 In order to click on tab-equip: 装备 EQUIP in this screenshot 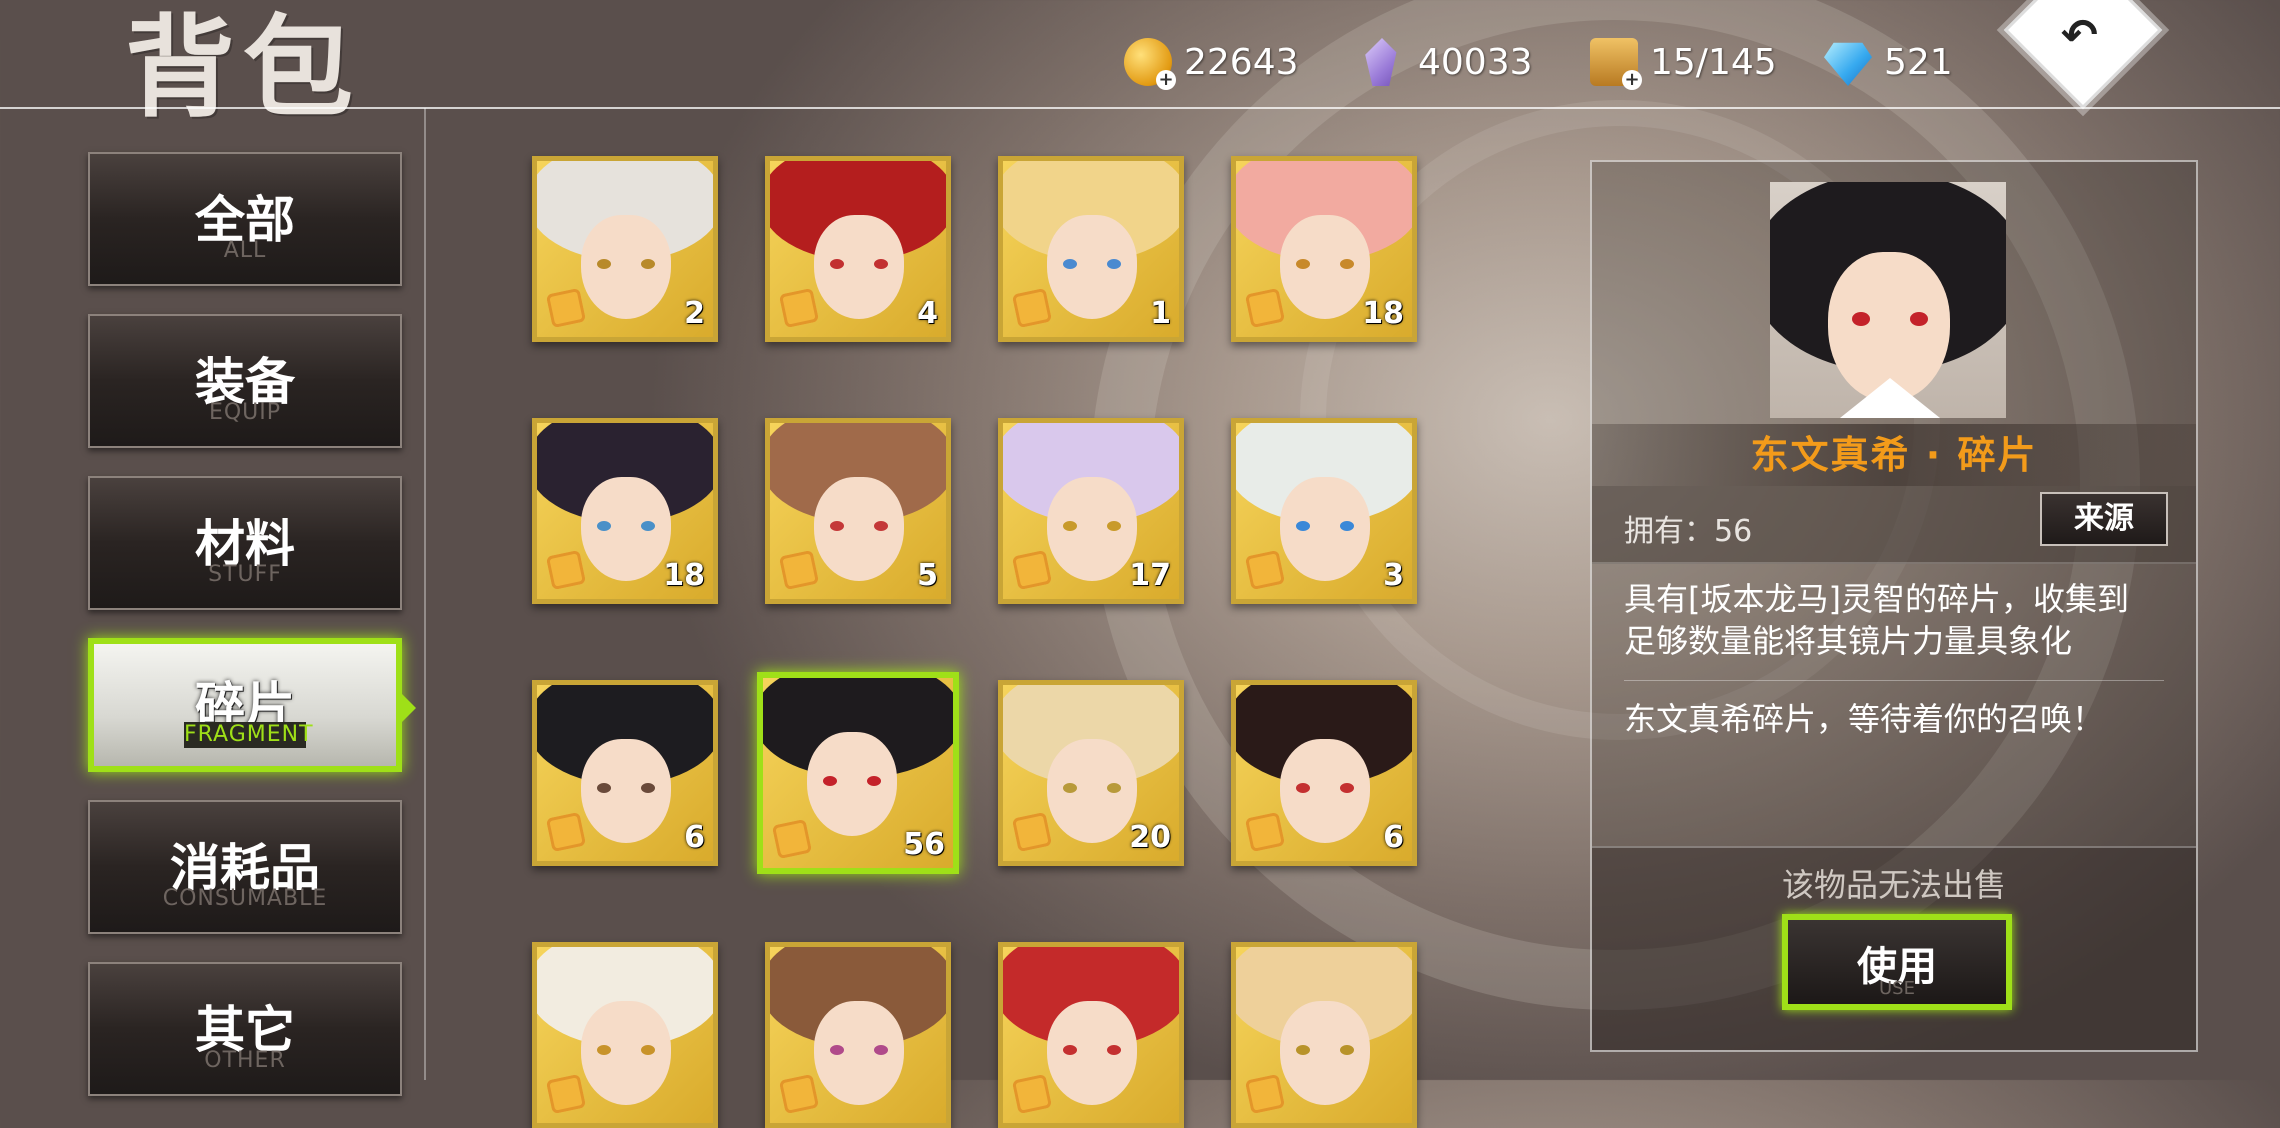, I will do `click(245, 381)`.